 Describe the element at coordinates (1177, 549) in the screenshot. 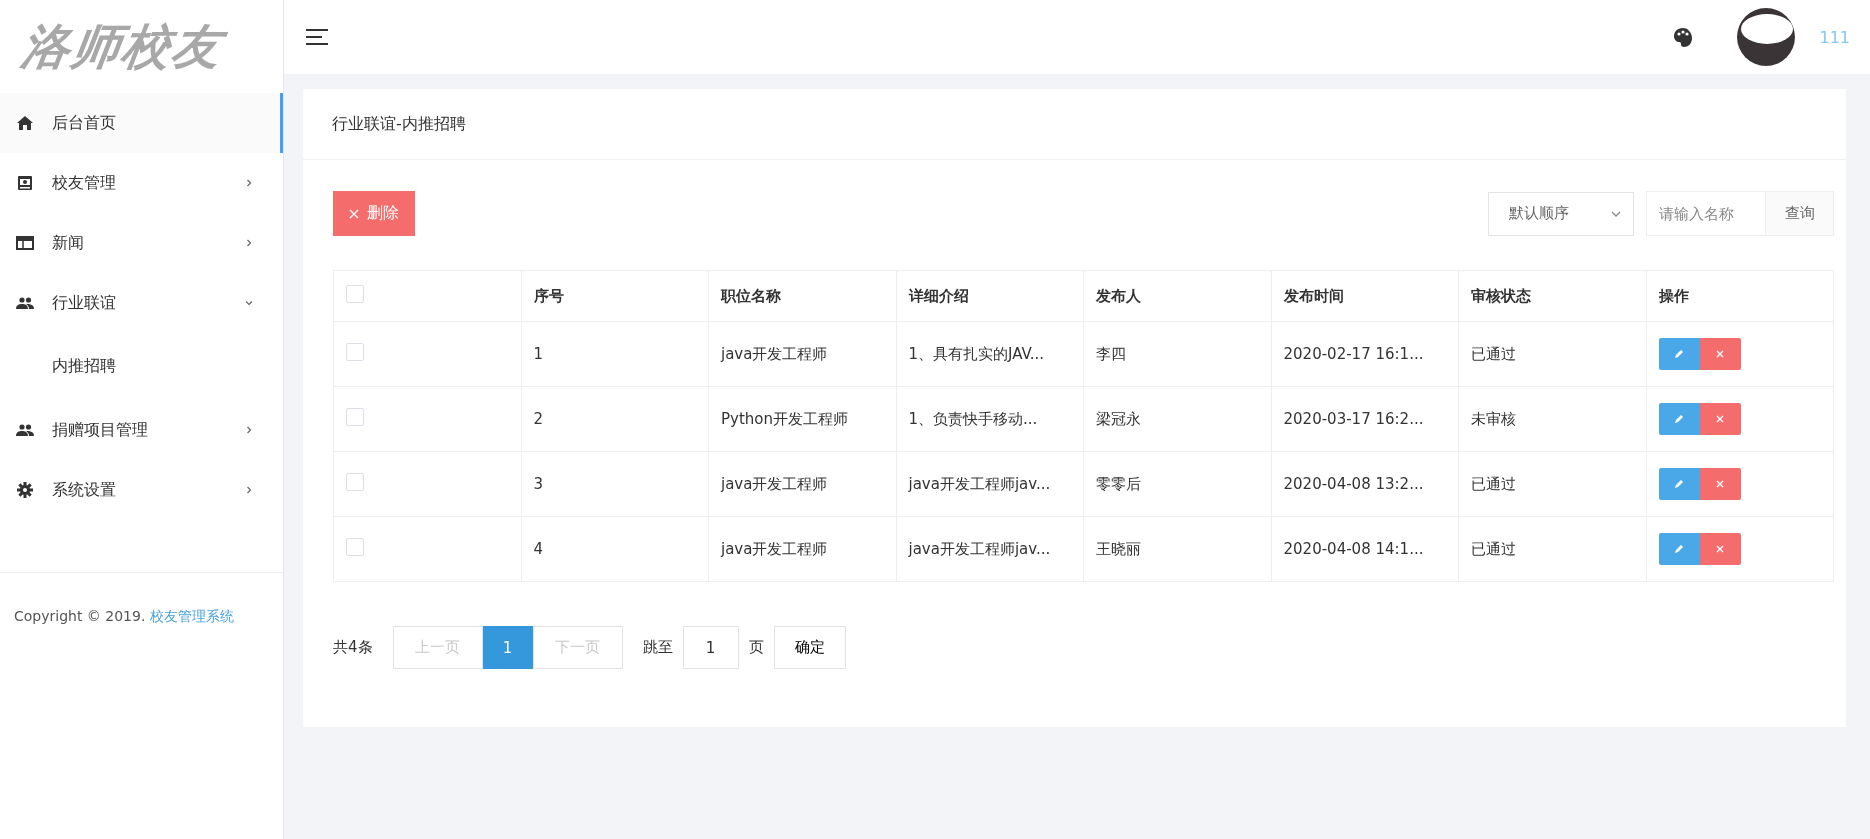

I see `table-cell: 王晓丽` at that location.